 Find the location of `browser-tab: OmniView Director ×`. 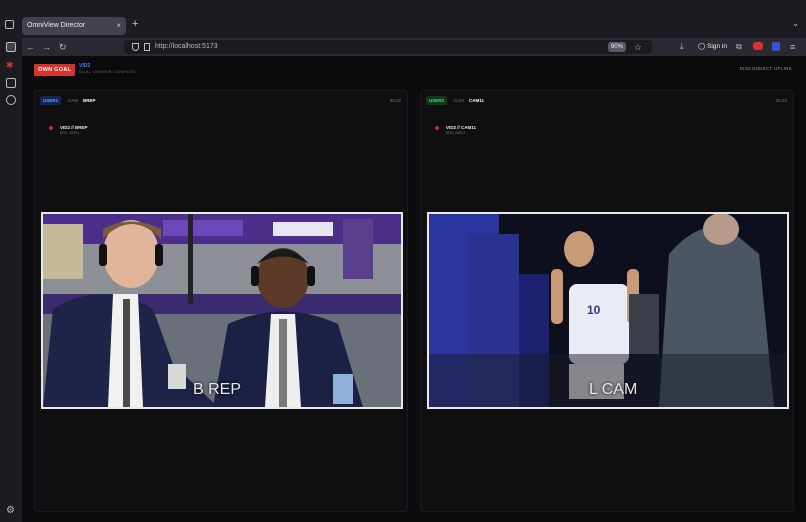

browser-tab: OmniView Director × is located at coordinates (74, 26).